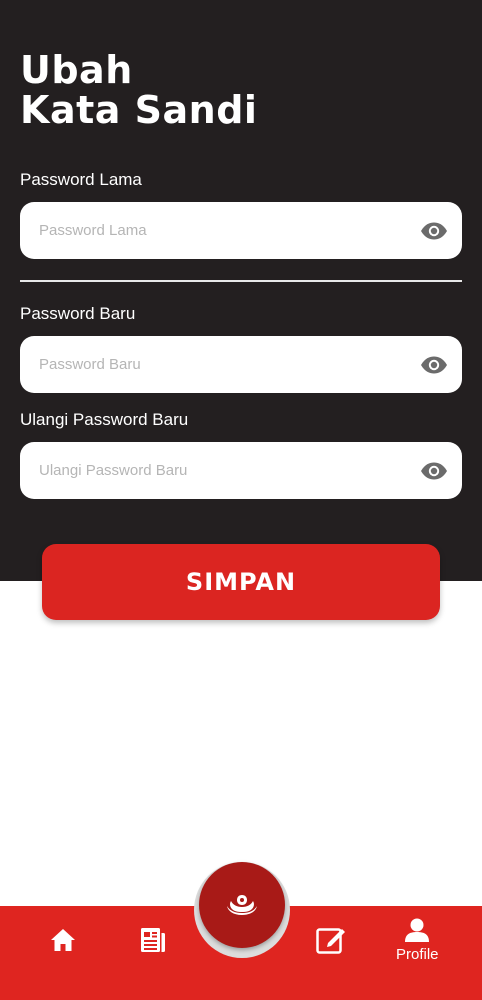  Describe the element at coordinates (81, 179) in the screenshot. I see `old-password-label: Password Lama` at that location.